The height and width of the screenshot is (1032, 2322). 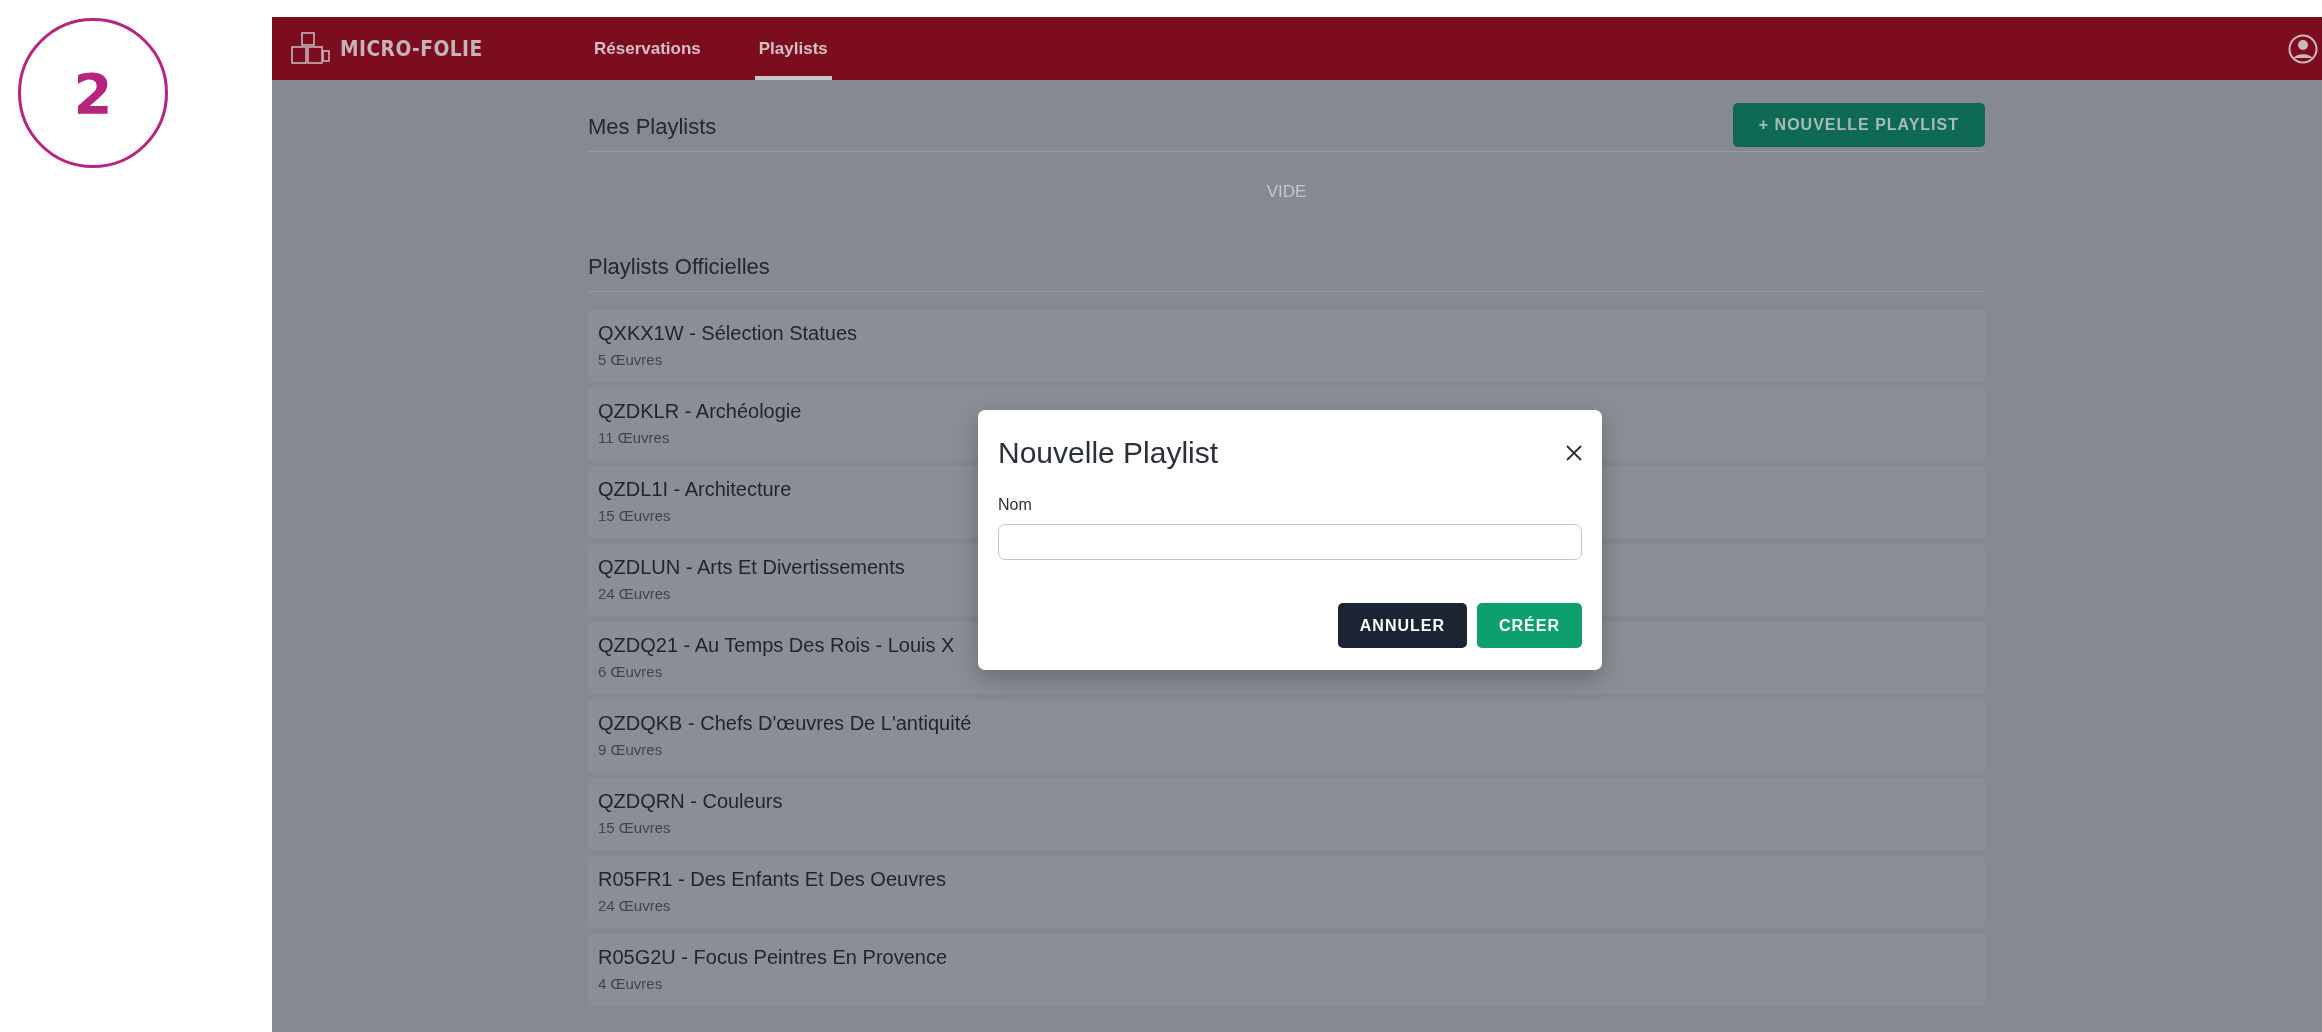 What do you see at coordinates (631, 359) in the screenshot?
I see `playlist-count: 5 Œuvres` at bounding box center [631, 359].